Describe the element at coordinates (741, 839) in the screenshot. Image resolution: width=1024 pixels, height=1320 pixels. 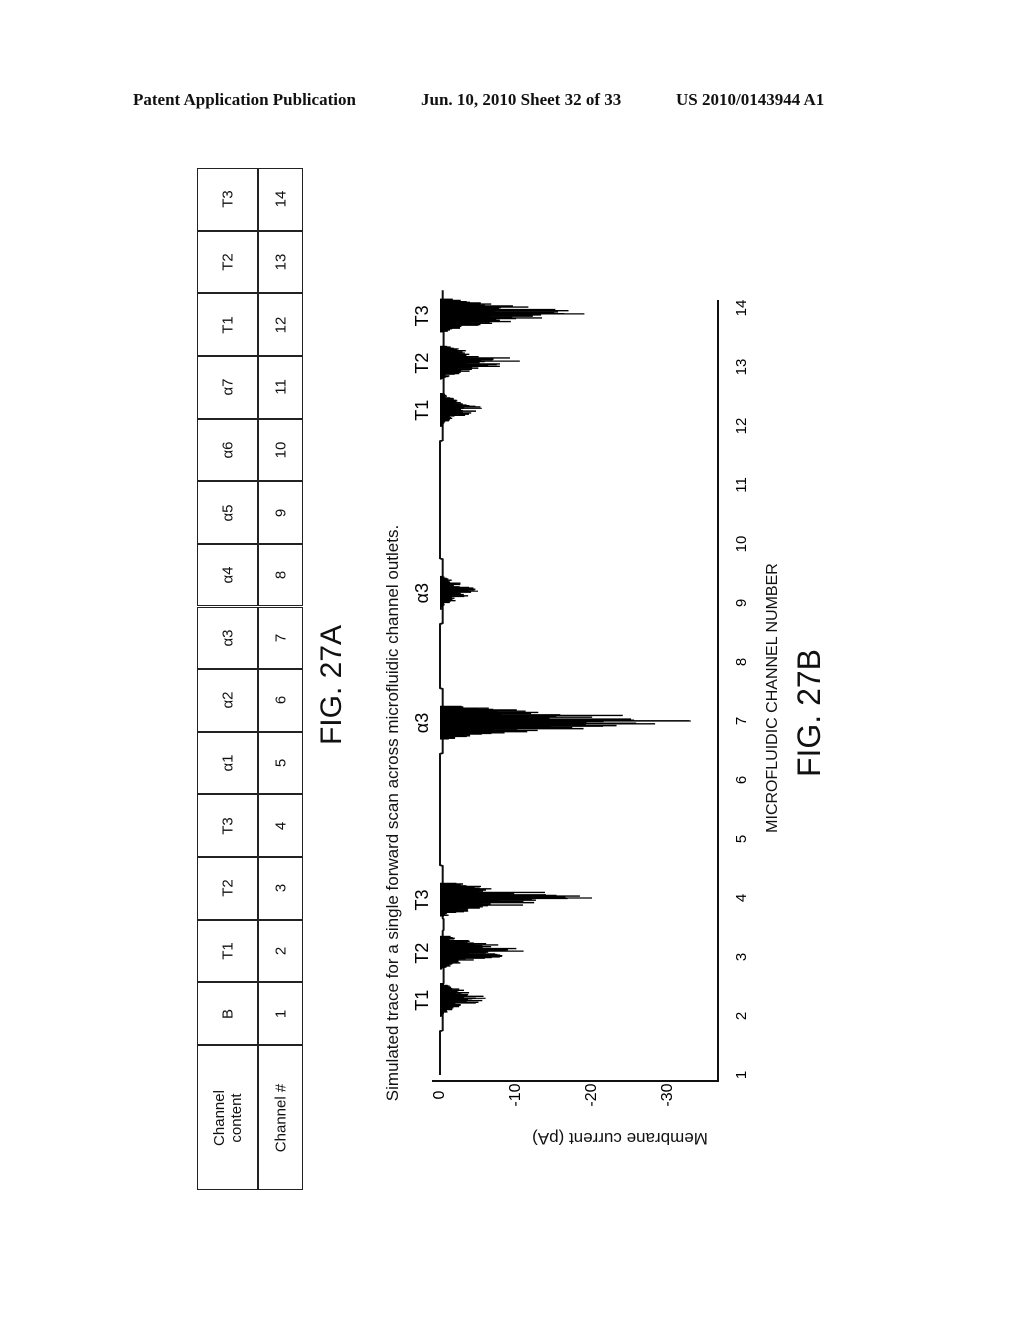
I see `x-tick-label: 5` at that location.